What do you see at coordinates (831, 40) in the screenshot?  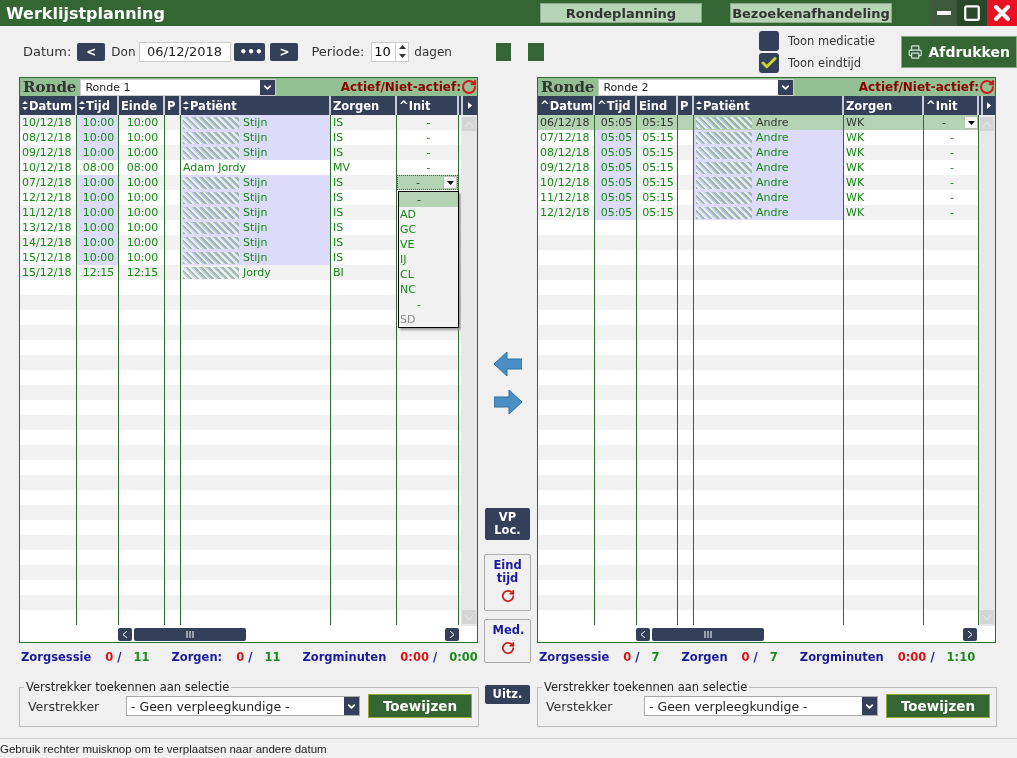 I see `checkbox-label: Toon medicatie` at bounding box center [831, 40].